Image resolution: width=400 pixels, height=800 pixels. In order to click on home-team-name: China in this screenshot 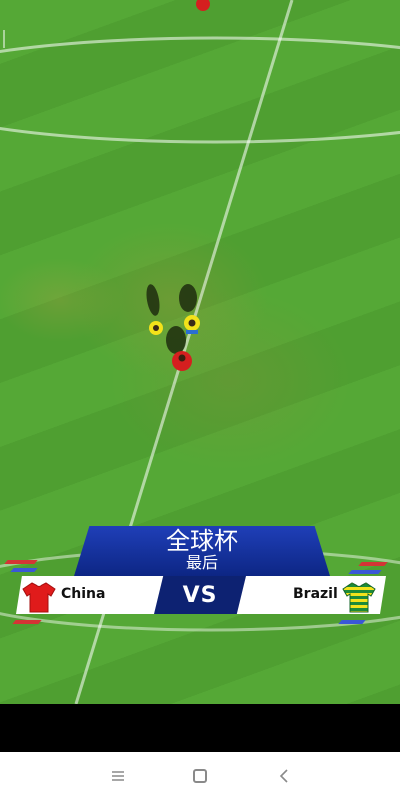, I will do `click(83, 594)`.